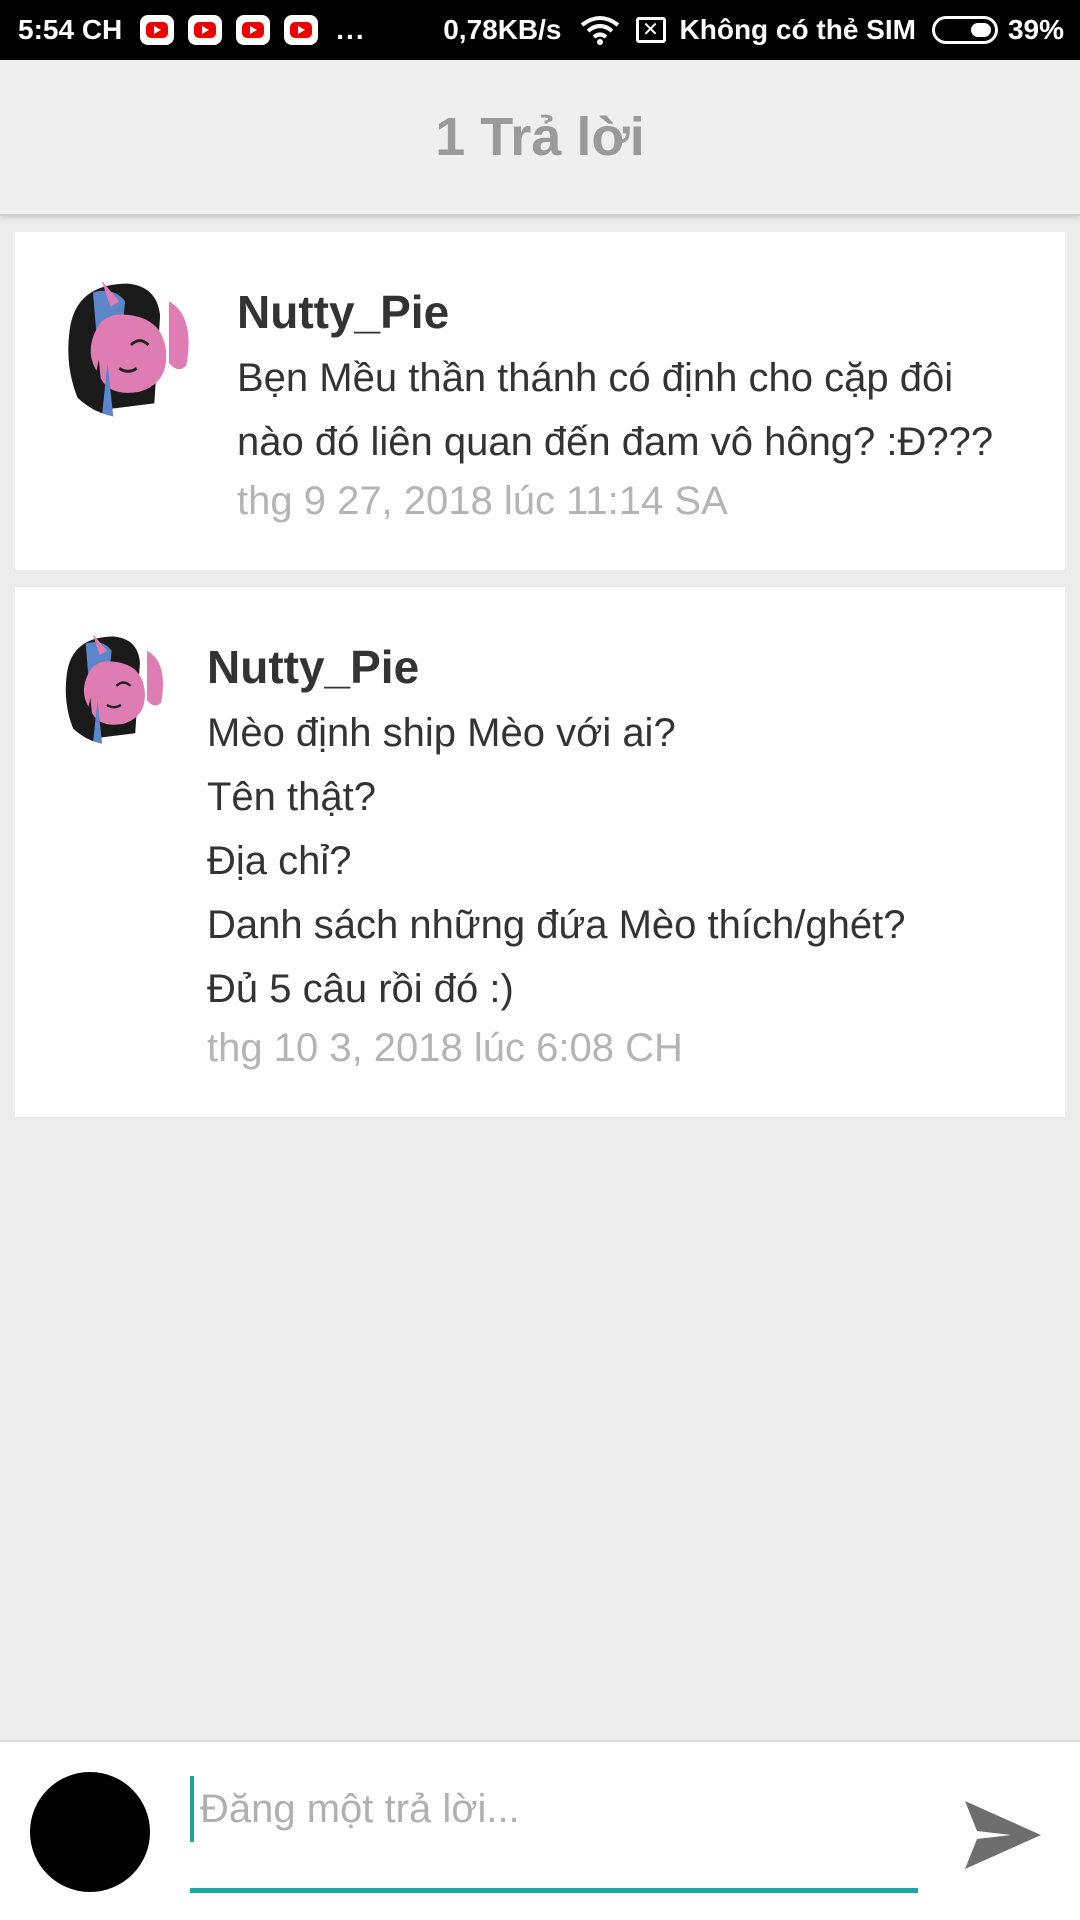 The height and width of the screenshot is (1920, 1080). What do you see at coordinates (556, 925) in the screenshot?
I see `comment-line: Danh sách những đứa Mèo thích/ghét?` at bounding box center [556, 925].